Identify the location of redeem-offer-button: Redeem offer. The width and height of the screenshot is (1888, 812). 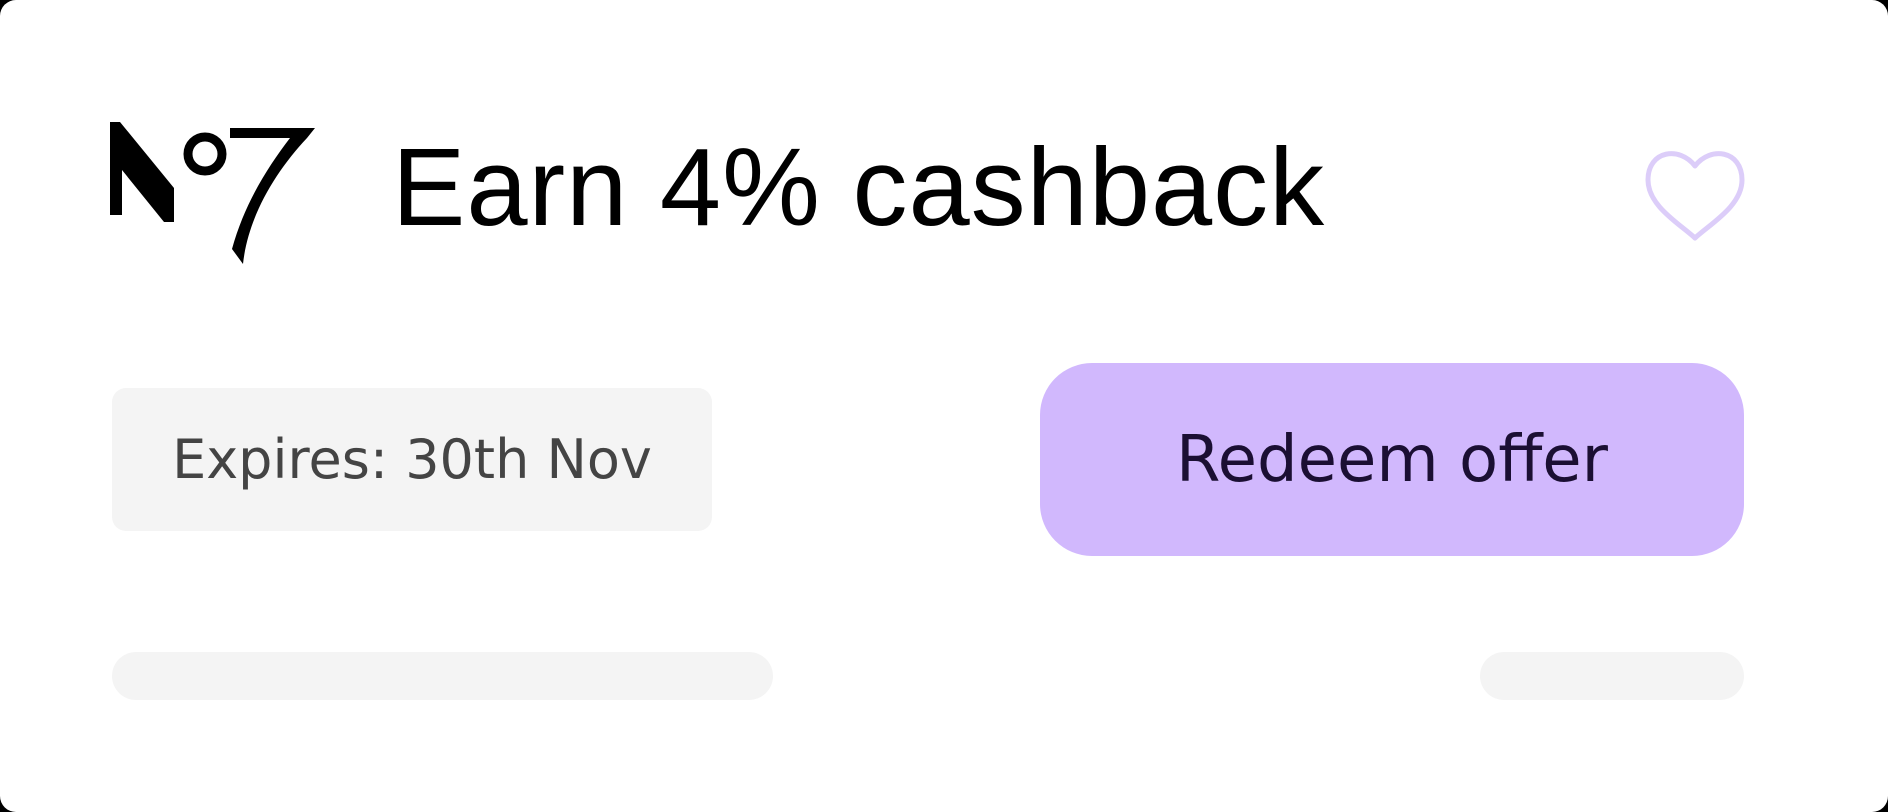
(1392, 459).